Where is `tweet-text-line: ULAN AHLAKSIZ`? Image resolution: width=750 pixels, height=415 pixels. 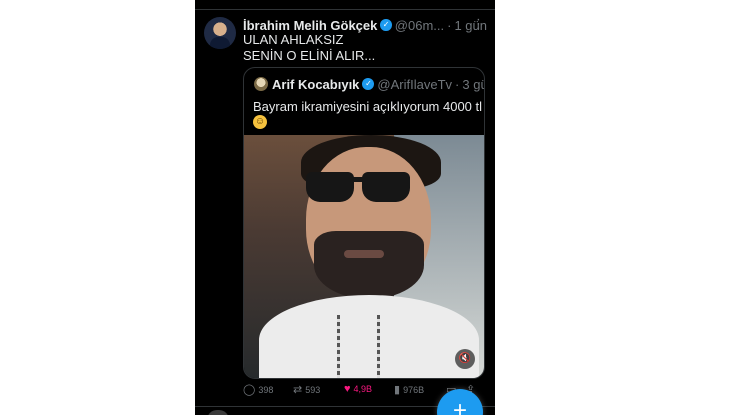
tweet-text-line: ULAN AHLAKSIZ is located at coordinates (293, 39).